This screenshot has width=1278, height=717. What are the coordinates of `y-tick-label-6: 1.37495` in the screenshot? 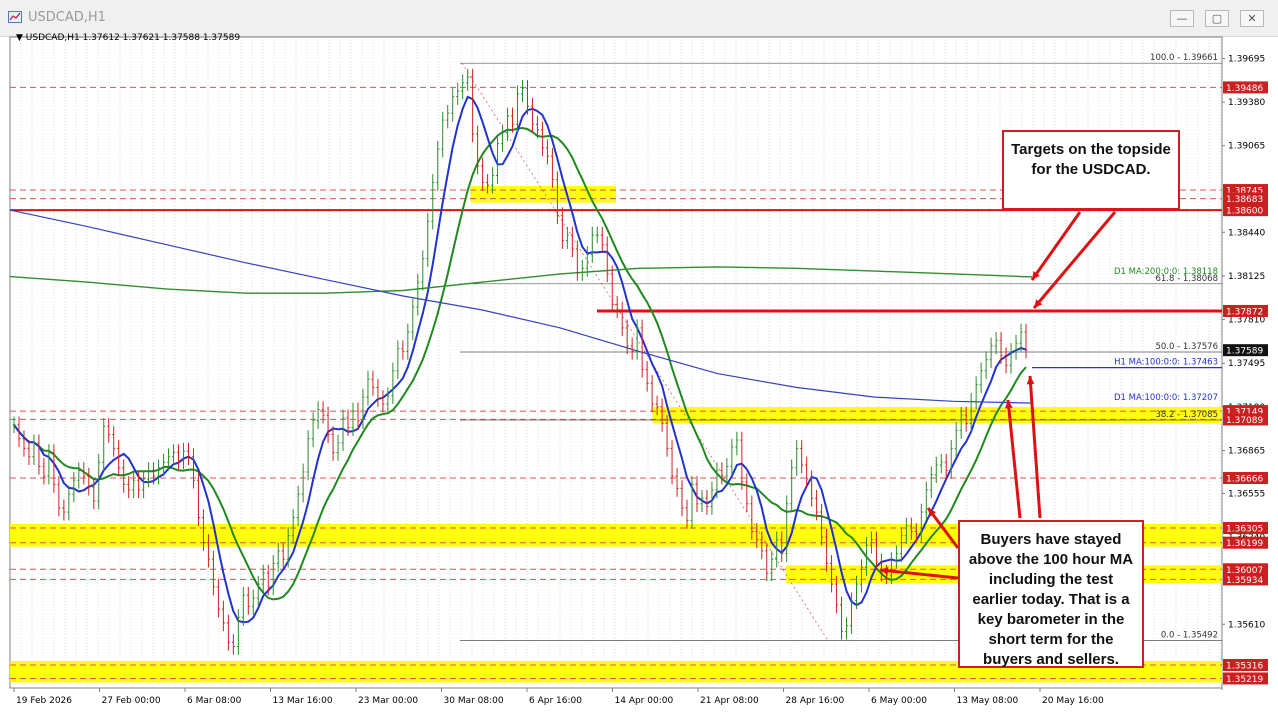 It's located at (1246, 364).